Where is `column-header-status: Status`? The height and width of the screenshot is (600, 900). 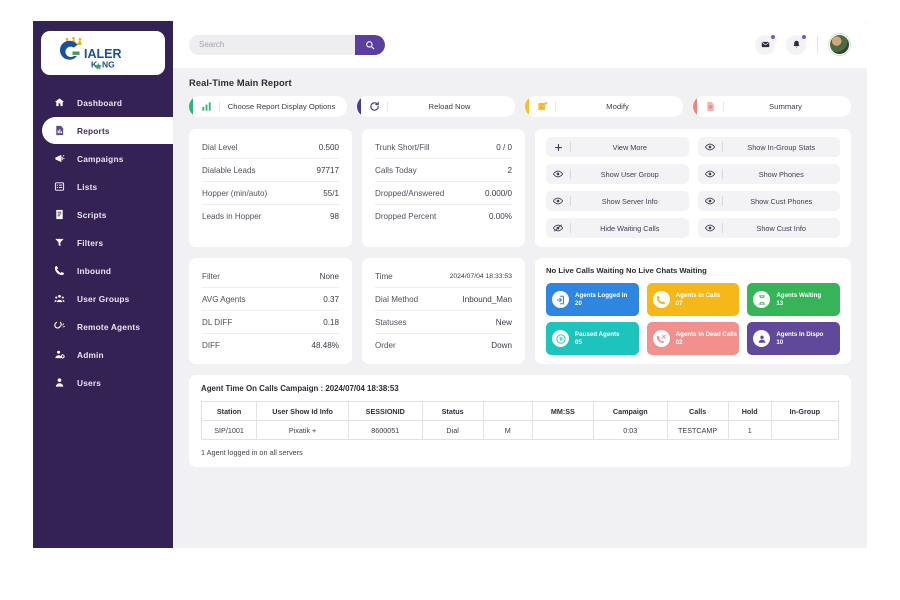 column-header-status: Status is located at coordinates (452, 411).